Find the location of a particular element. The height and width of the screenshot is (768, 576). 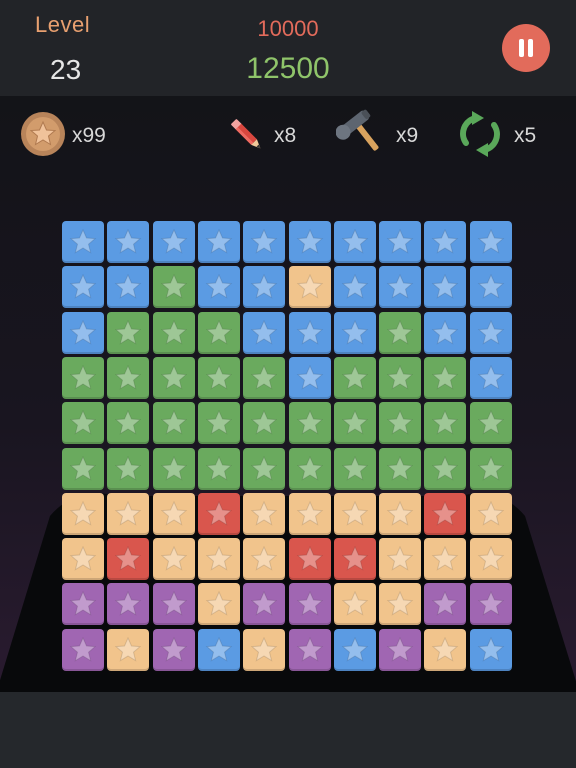

powerup-hammer: x9 is located at coordinates (381, 132).